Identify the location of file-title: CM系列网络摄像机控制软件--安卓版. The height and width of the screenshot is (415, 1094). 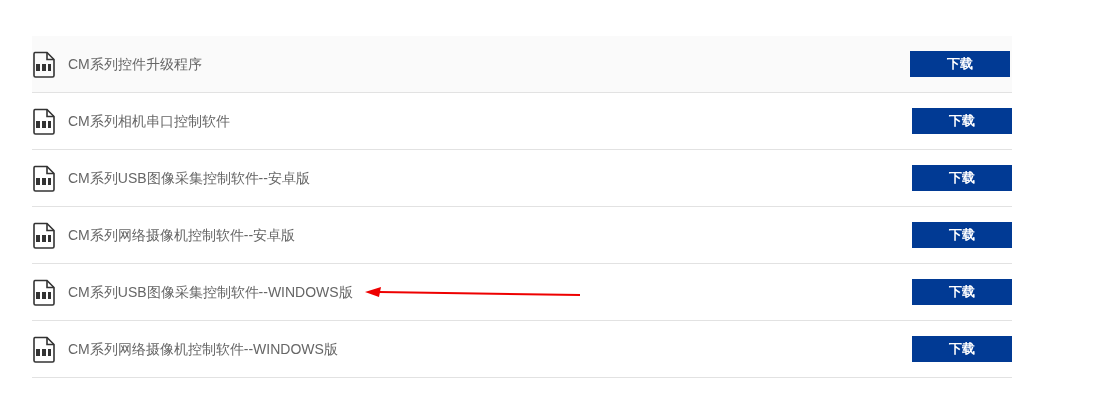
(182, 235).